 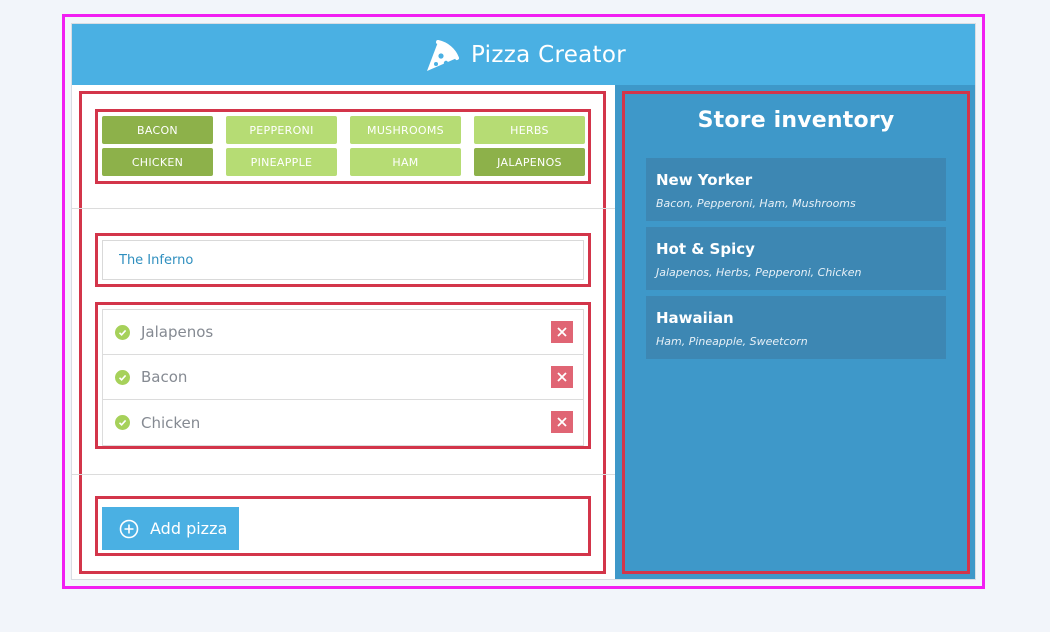 I want to click on plus-circle-icon, so click(x=129, y=528).